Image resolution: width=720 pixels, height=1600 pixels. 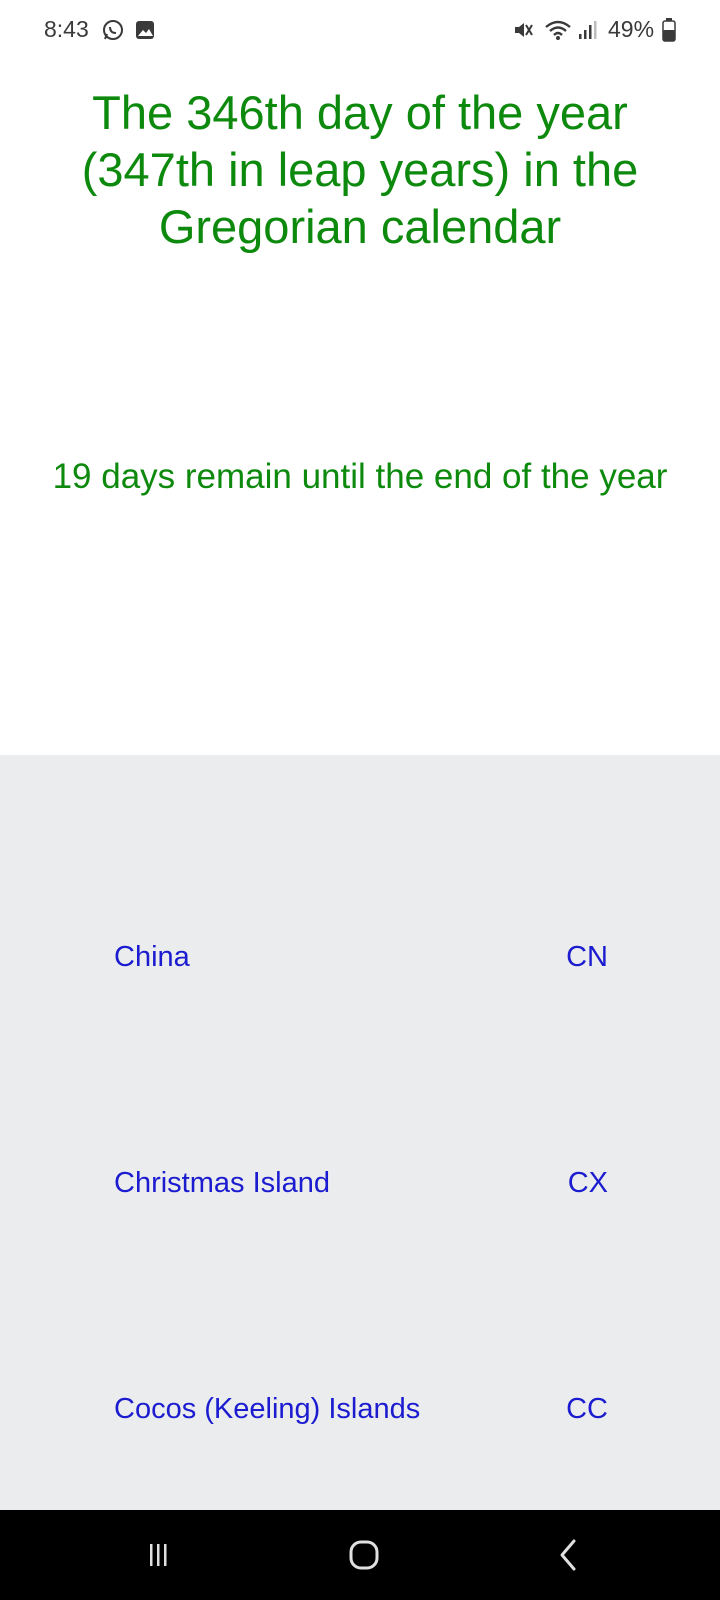 What do you see at coordinates (113, 30) in the screenshot?
I see `whatsapp-icon` at bounding box center [113, 30].